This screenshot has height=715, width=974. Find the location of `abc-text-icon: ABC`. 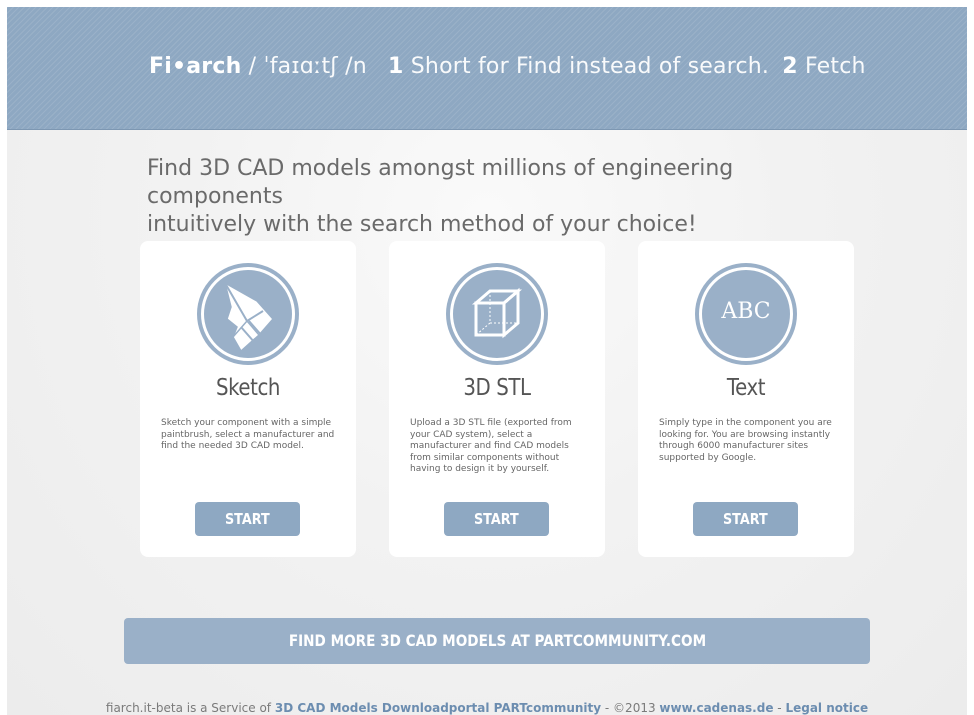

abc-text-icon: ABC is located at coordinates (746, 314).